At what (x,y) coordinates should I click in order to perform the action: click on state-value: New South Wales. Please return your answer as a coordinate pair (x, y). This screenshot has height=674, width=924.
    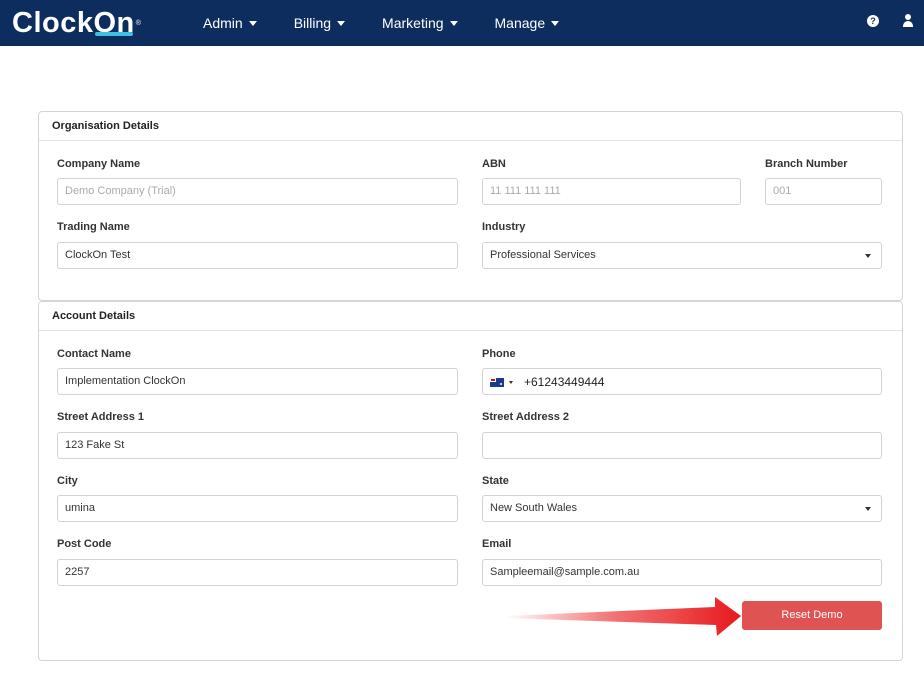
    Looking at the image, I should click on (534, 508).